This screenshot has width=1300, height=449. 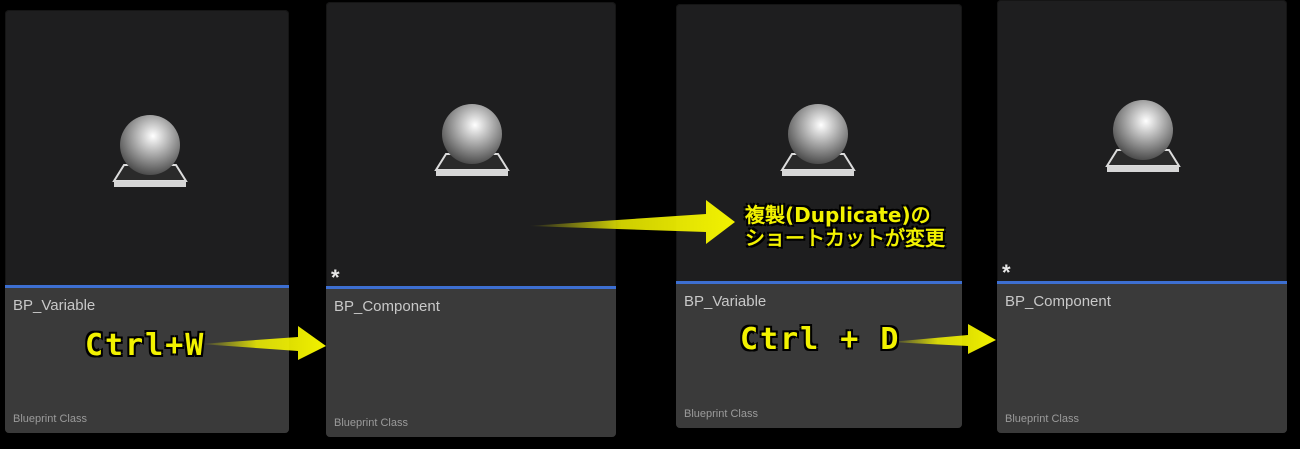 What do you see at coordinates (820, 339) in the screenshot?
I see `shortcut-new-label: Ctrl + D` at bounding box center [820, 339].